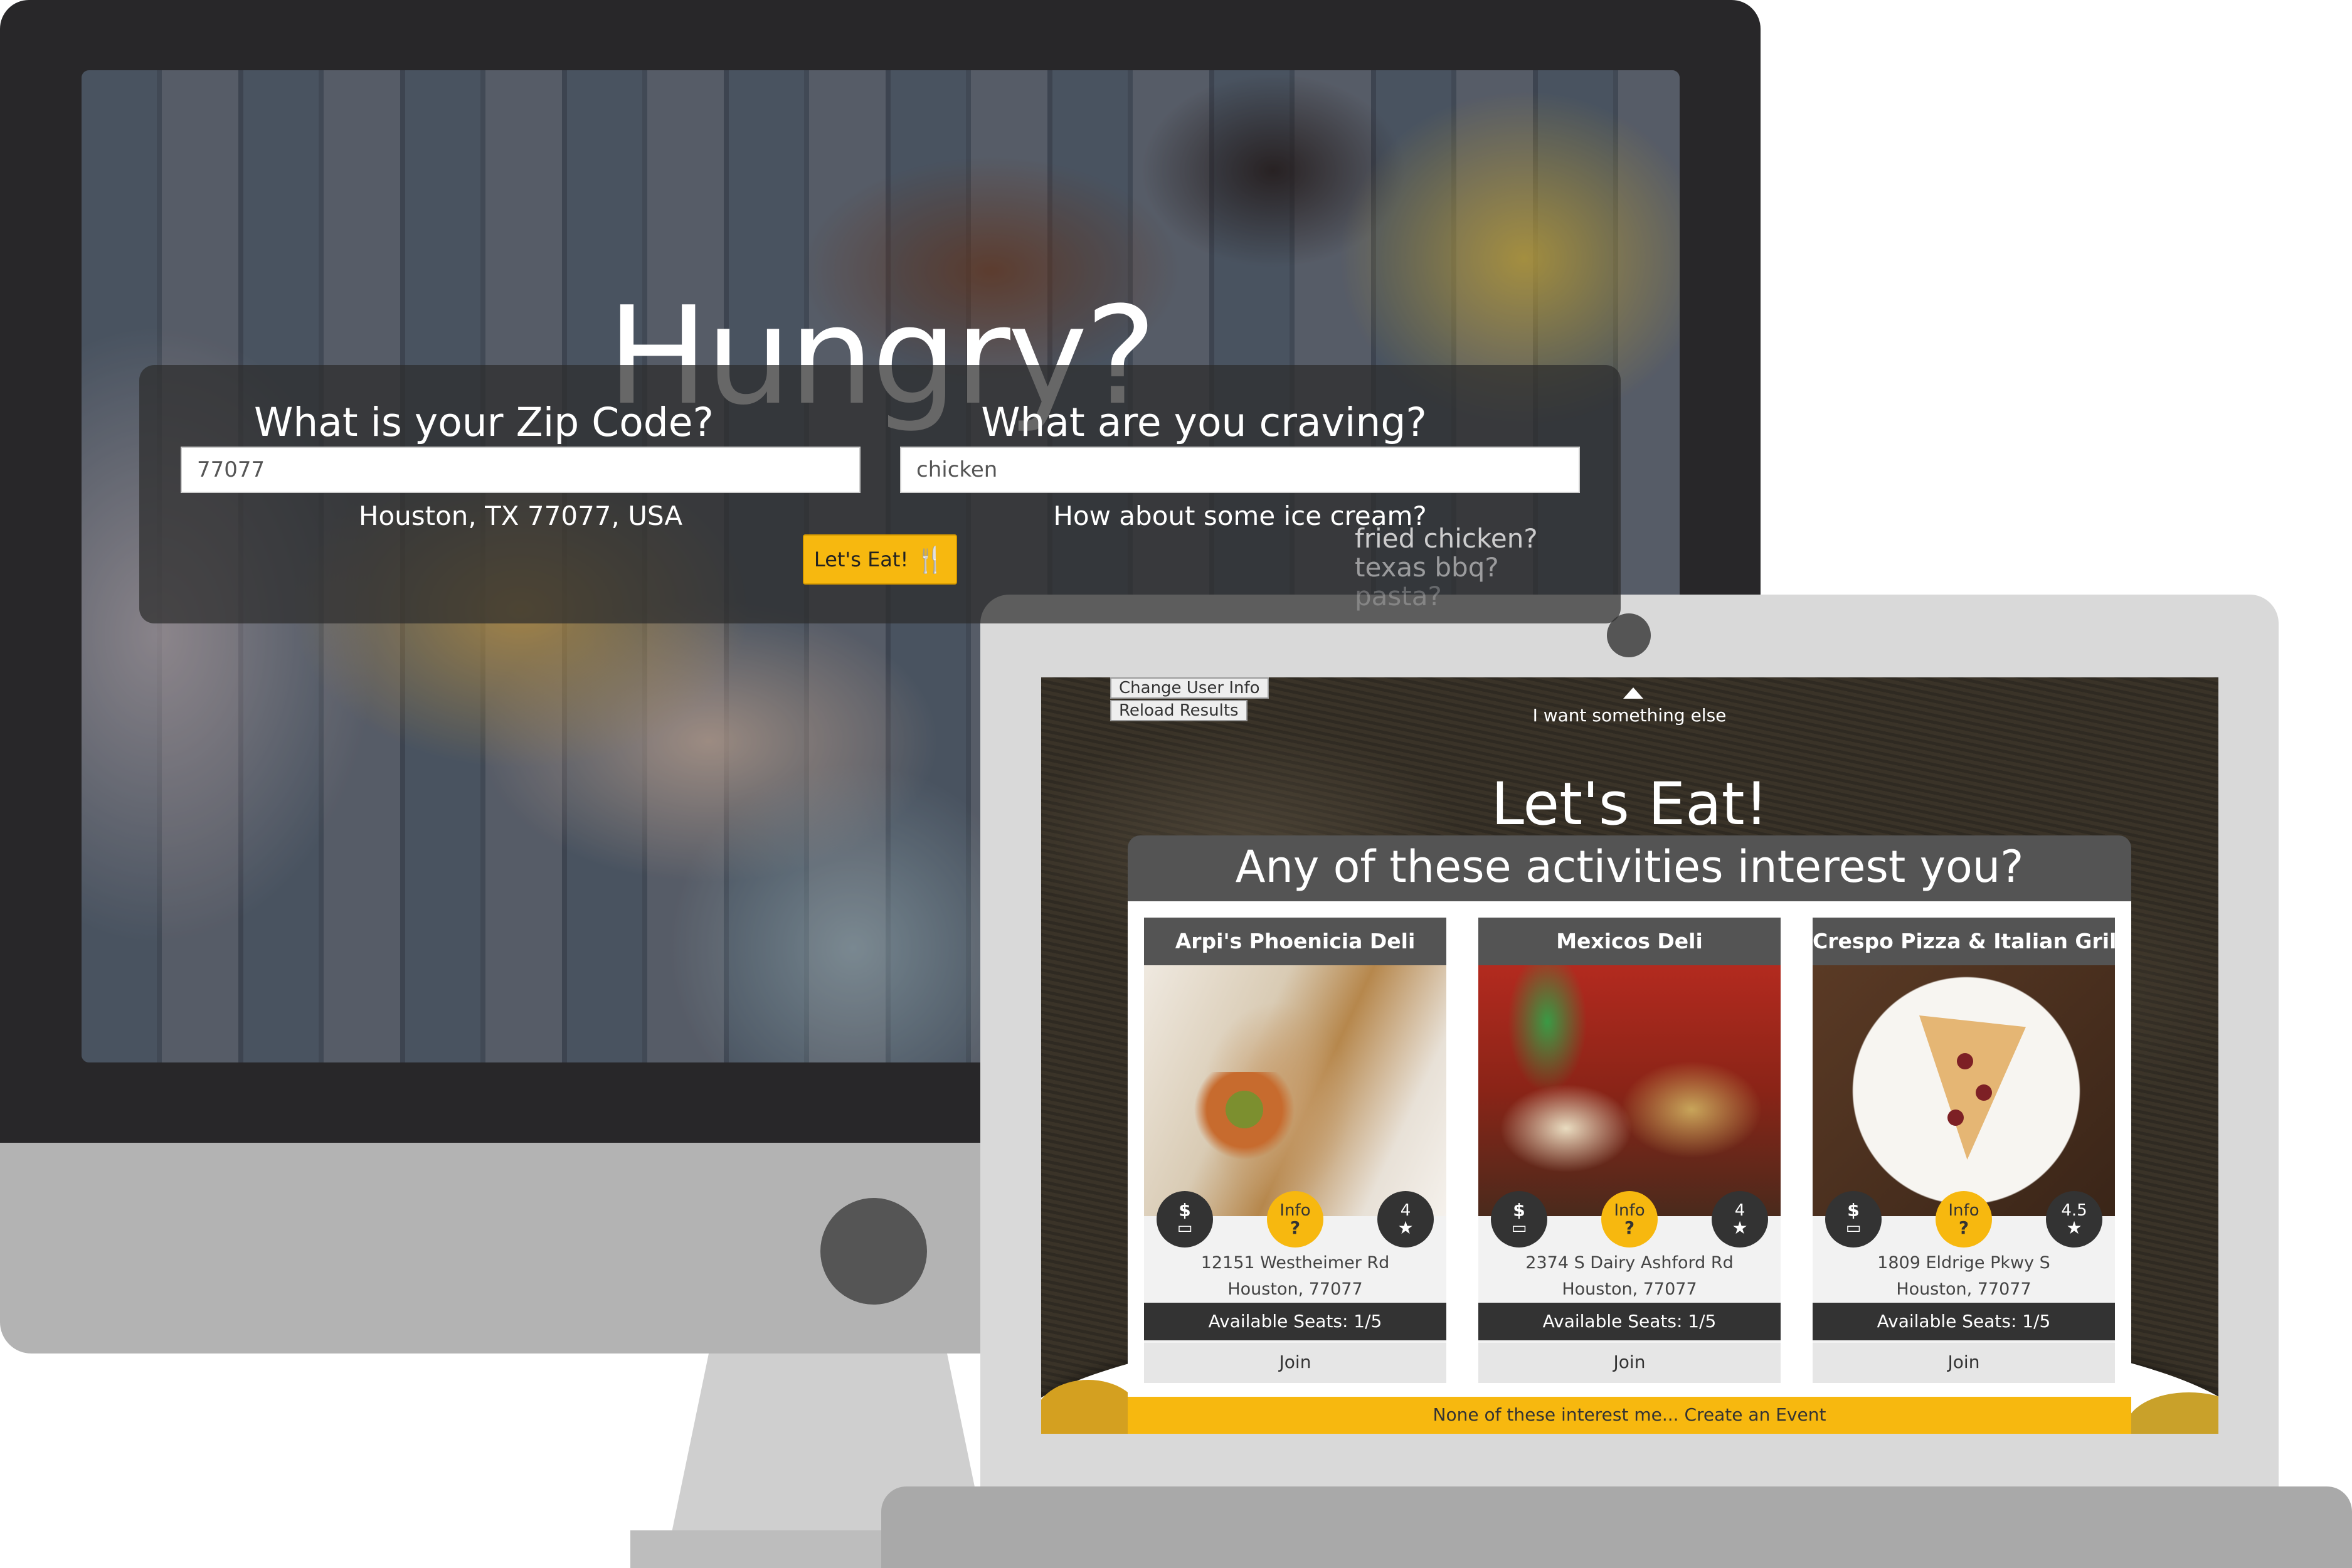  I want to click on caret-up-icon, so click(1633, 693).